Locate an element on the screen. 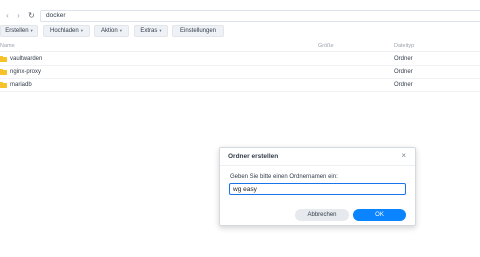 The width and height of the screenshot is (480, 257). chevron-right-icon: › is located at coordinates (18, 15).